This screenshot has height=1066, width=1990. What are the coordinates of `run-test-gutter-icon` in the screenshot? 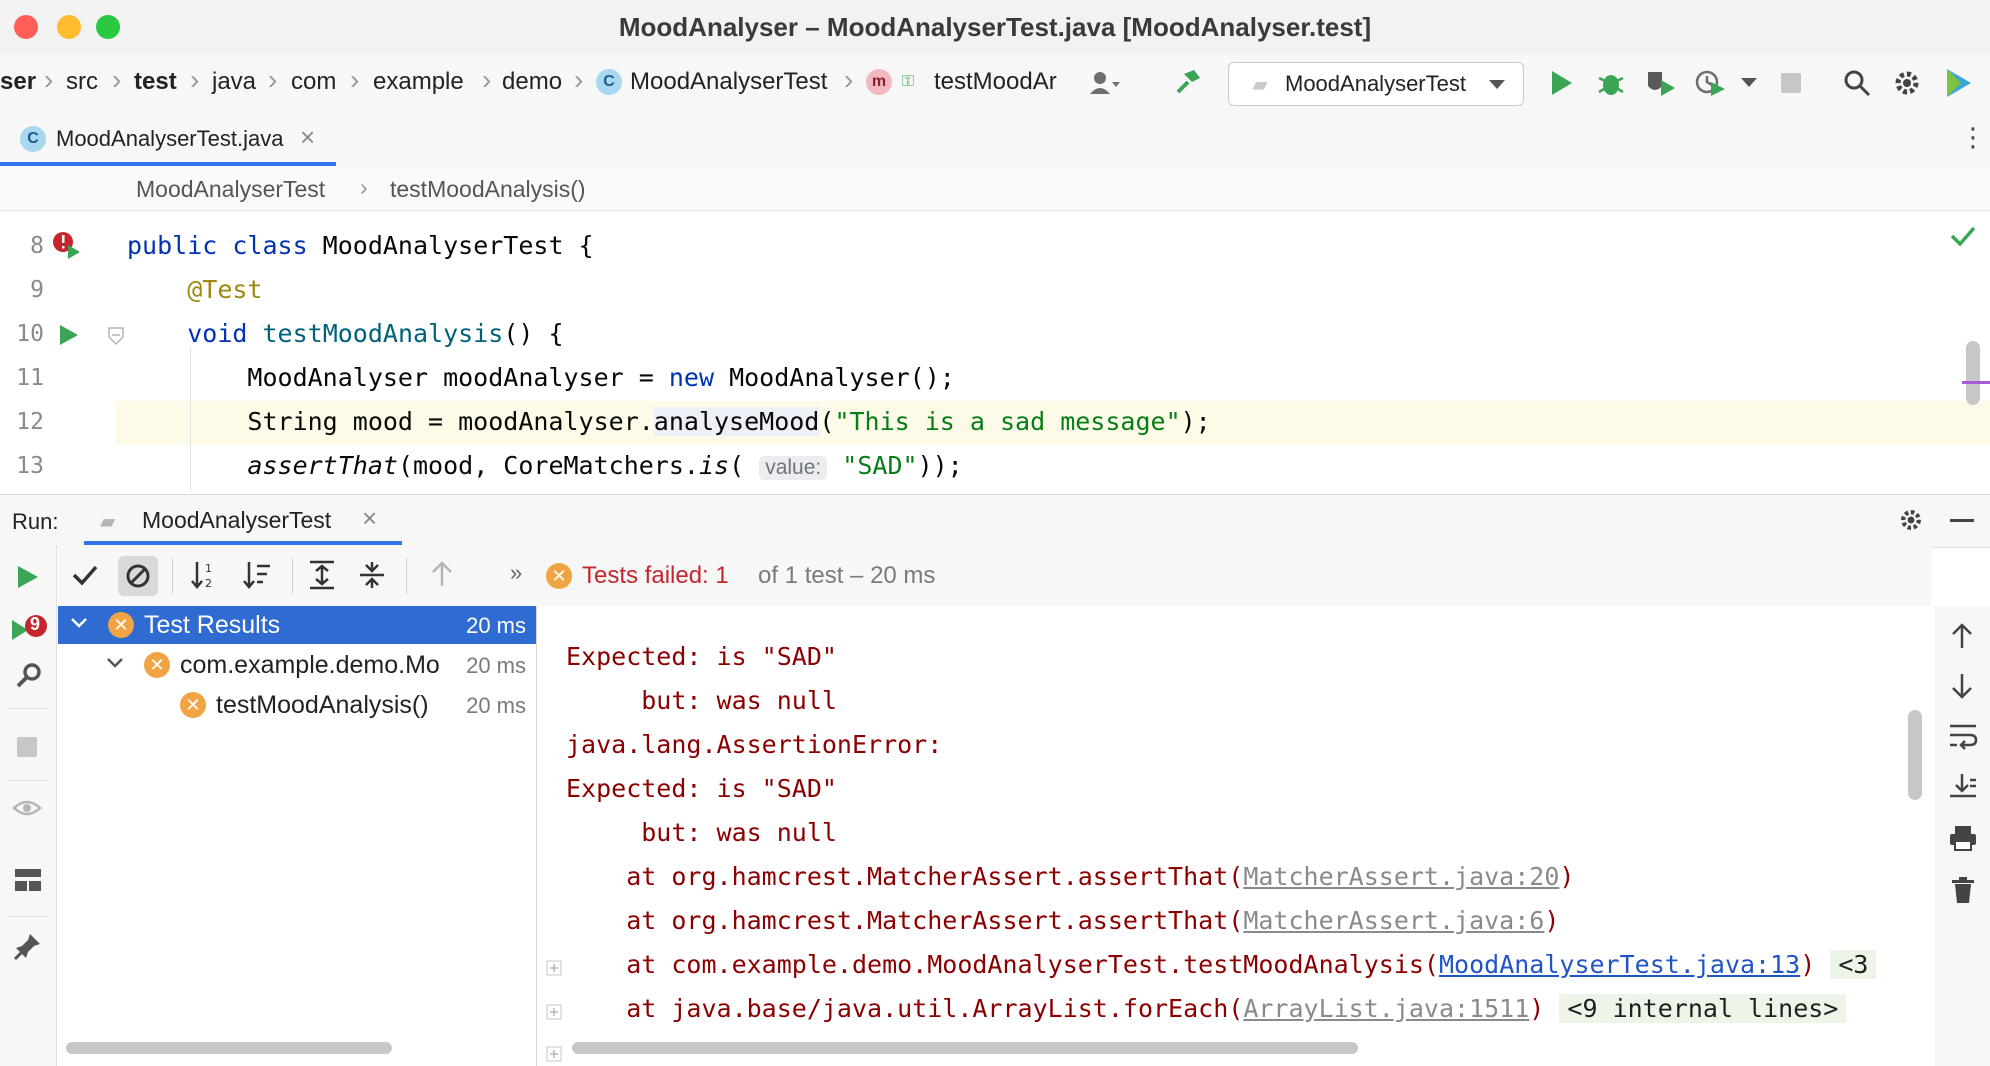 It's located at (69, 337).